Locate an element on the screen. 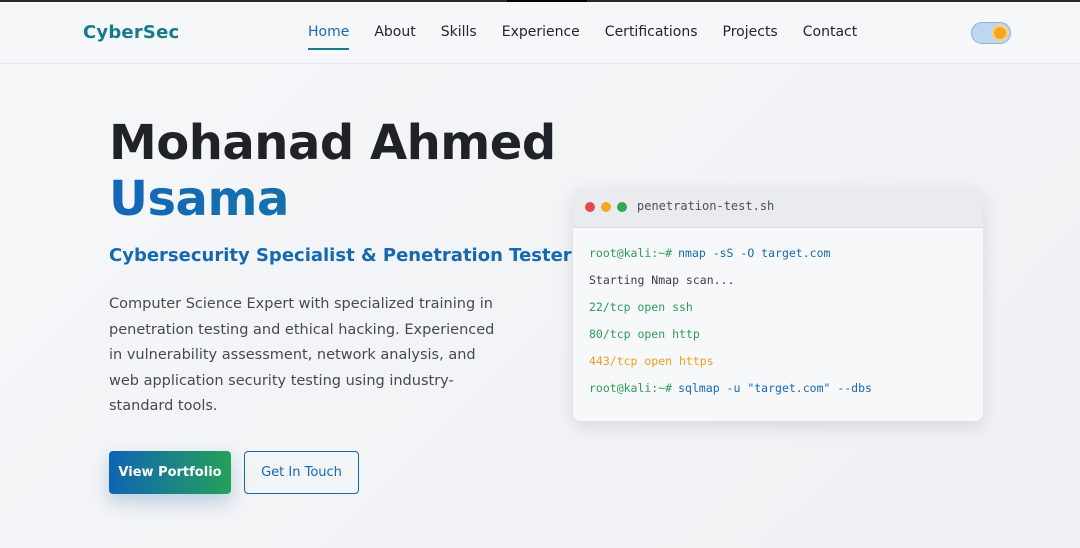 The width and height of the screenshot is (1080, 548). theme-toggle is located at coordinates (991, 33).